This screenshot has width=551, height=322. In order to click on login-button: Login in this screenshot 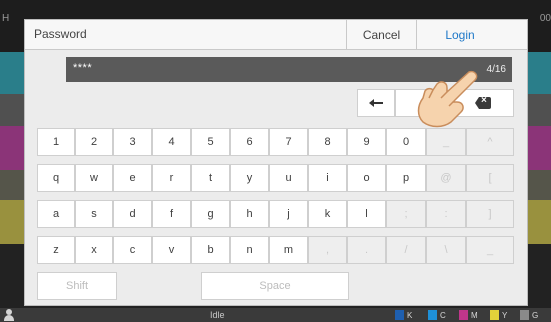, I will do `click(459, 34)`.